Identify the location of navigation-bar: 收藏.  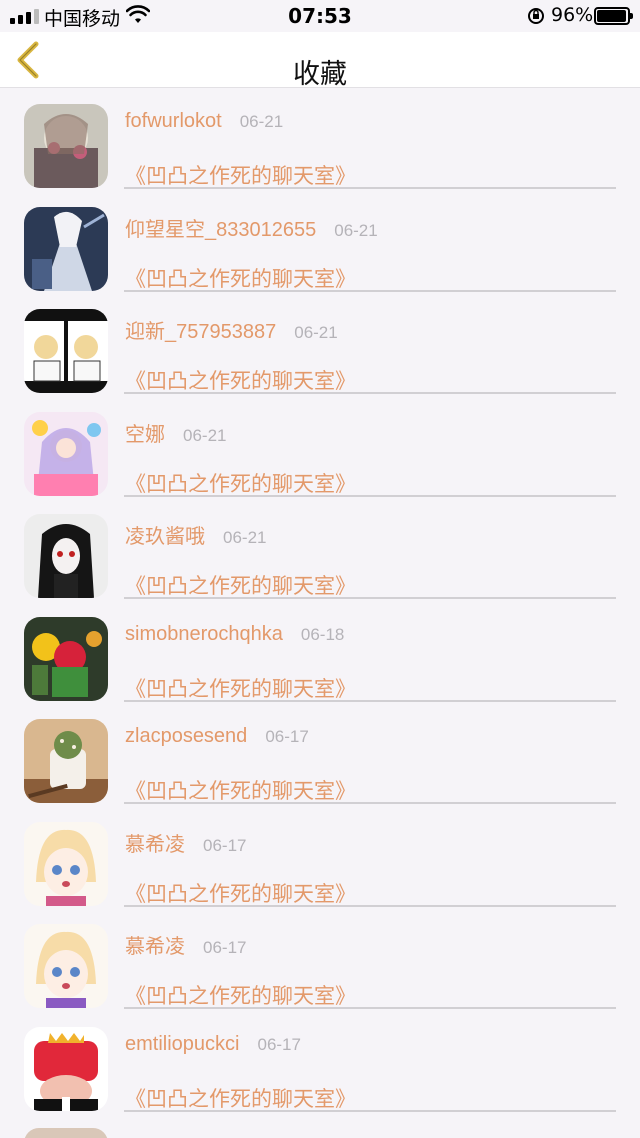
(320, 61).